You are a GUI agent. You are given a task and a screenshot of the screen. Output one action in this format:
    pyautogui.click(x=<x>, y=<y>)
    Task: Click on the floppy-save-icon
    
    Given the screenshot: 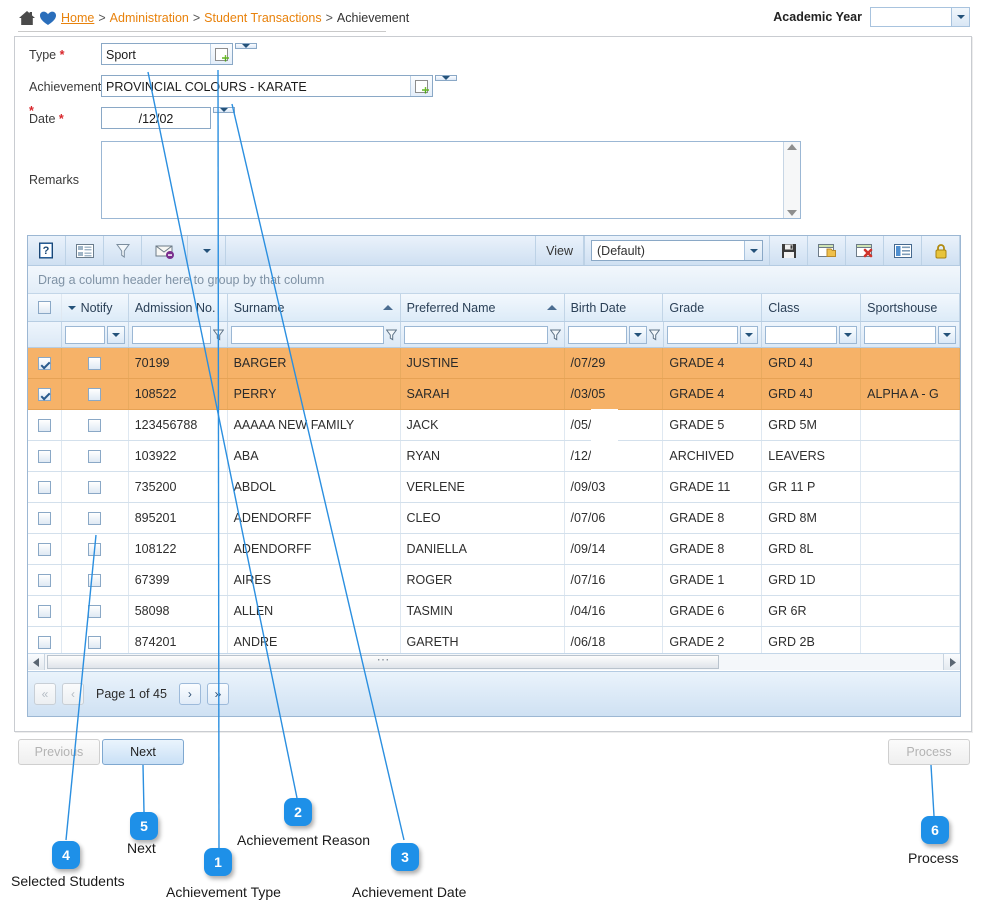 What is the action you would take?
    pyautogui.click(x=789, y=250)
    